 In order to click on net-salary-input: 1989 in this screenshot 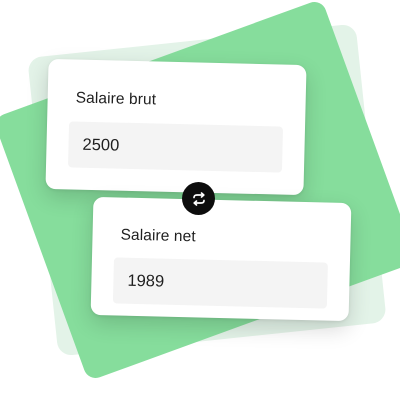, I will do `click(220, 283)`.